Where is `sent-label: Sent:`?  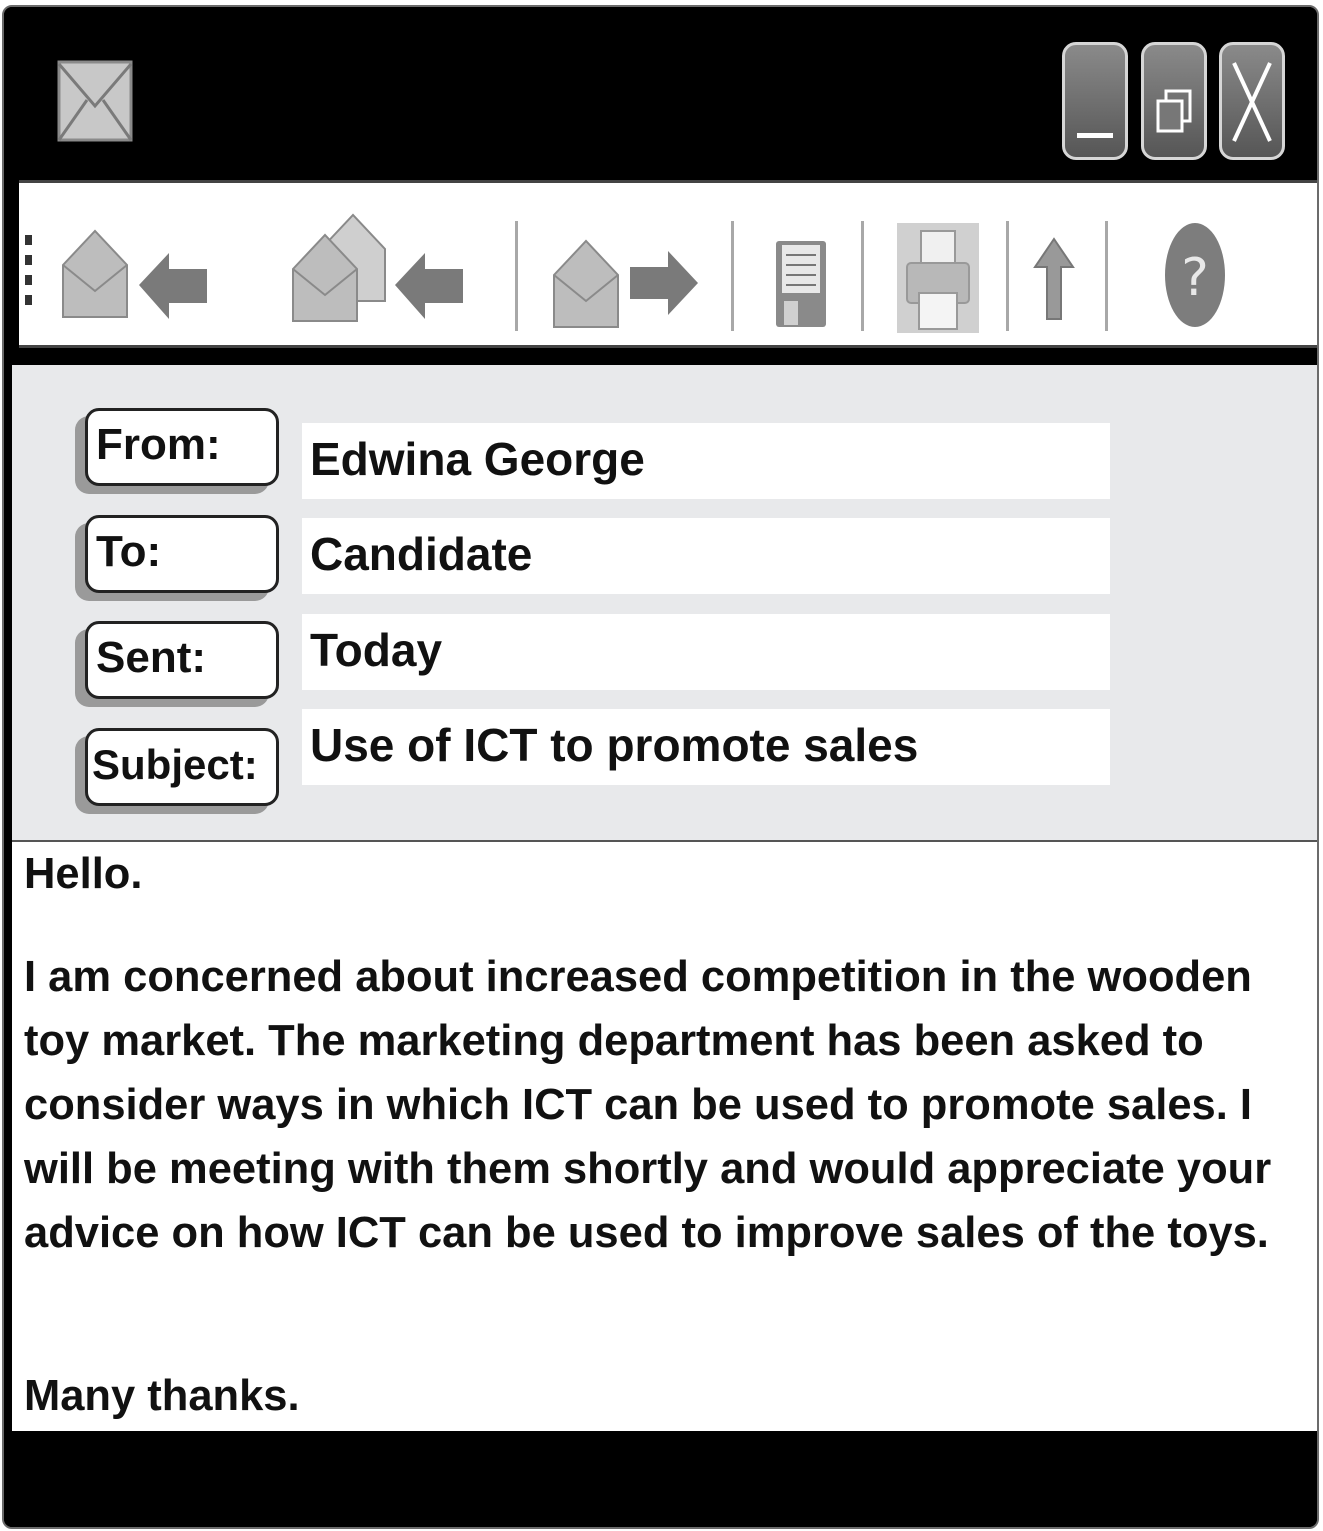 sent-label: Sent: is located at coordinates (182, 660).